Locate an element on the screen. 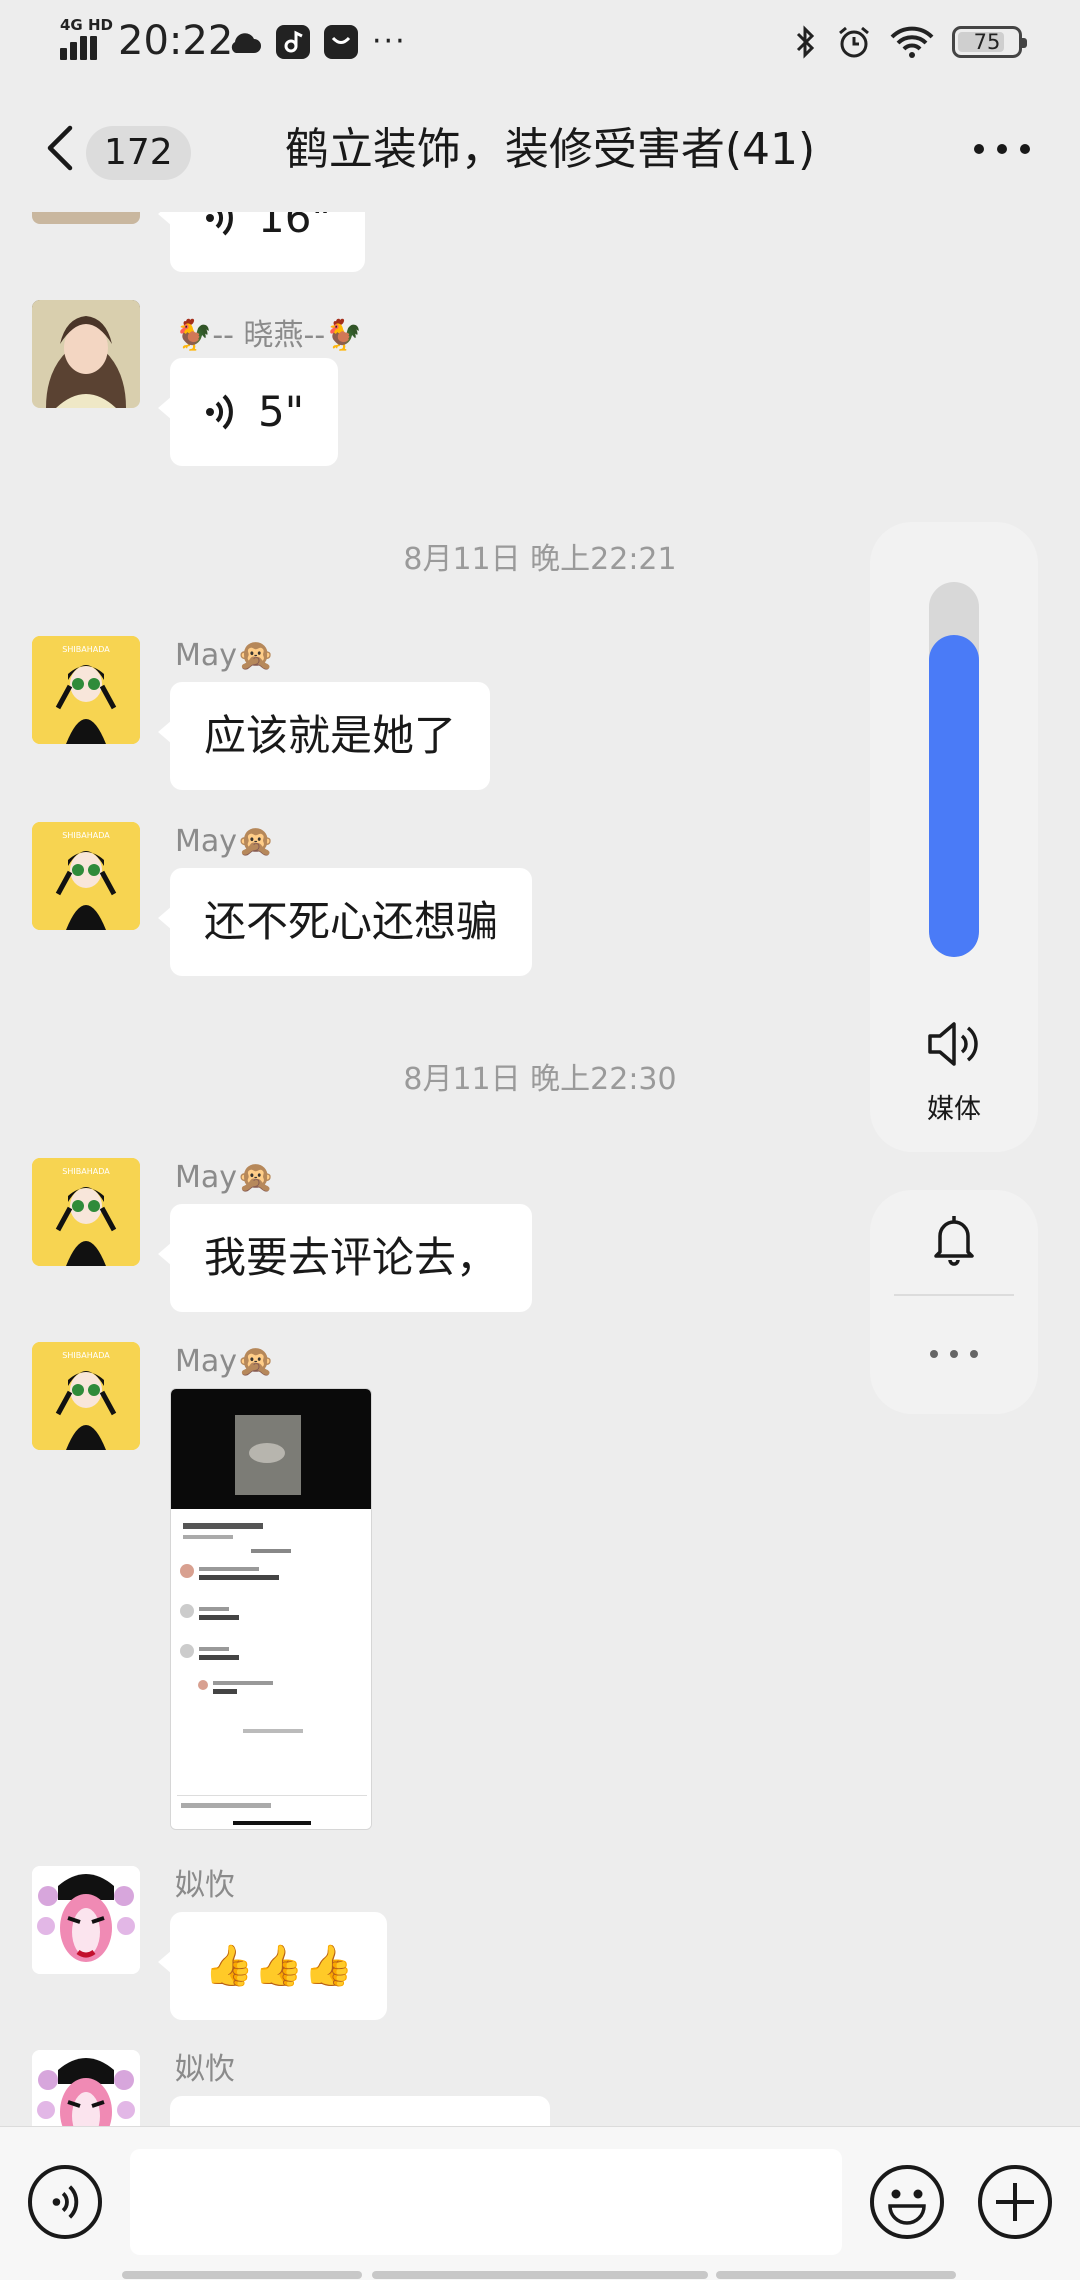  volume-slider is located at coordinates (954, 769).